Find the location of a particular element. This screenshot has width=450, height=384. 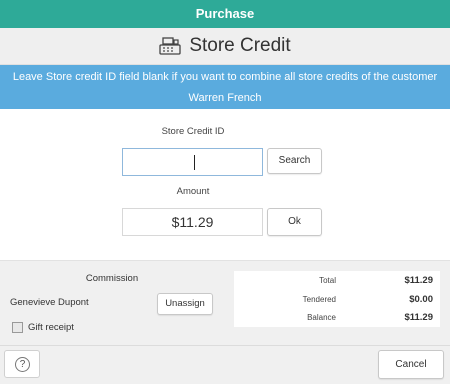

total-row: Total $11.29 is located at coordinates (337, 281).